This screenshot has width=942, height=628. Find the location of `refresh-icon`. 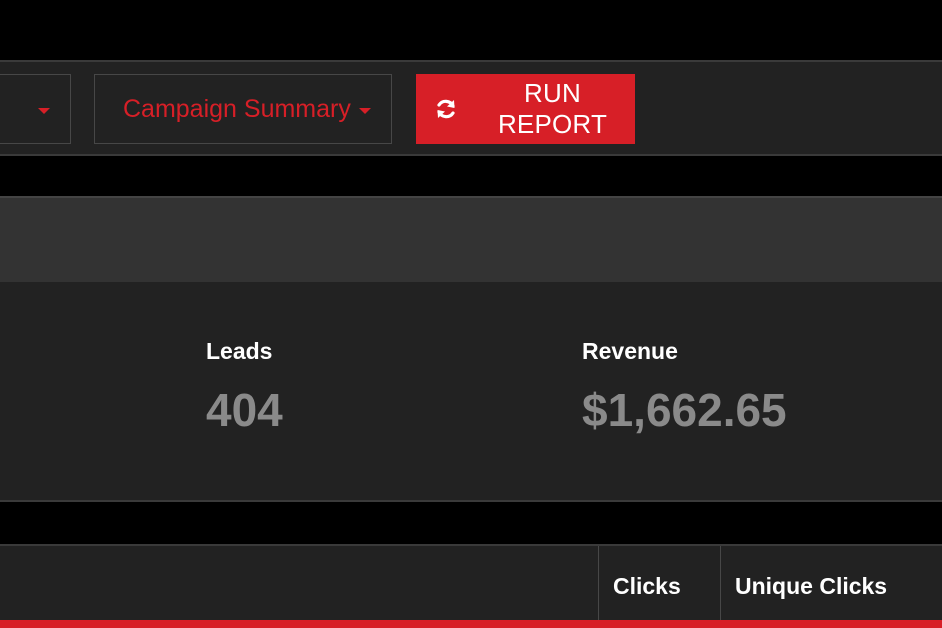

refresh-icon is located at coordinates (446, 109).